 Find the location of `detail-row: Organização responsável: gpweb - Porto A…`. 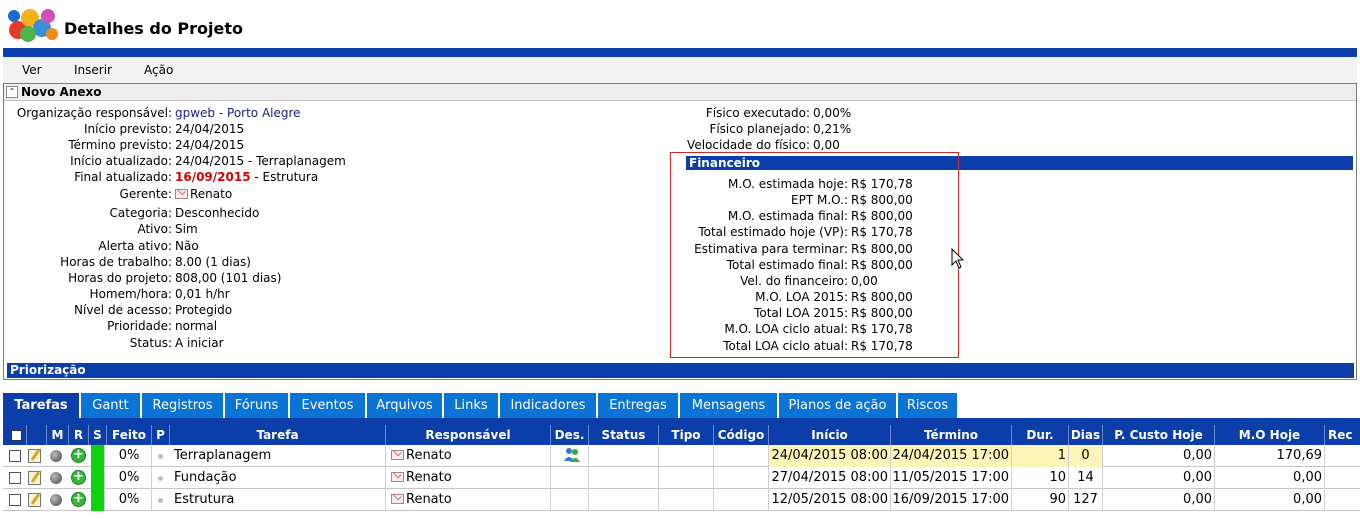

detail-row: Organização responsável: gpweb - Porto A… is located at coordinates (334, 113).